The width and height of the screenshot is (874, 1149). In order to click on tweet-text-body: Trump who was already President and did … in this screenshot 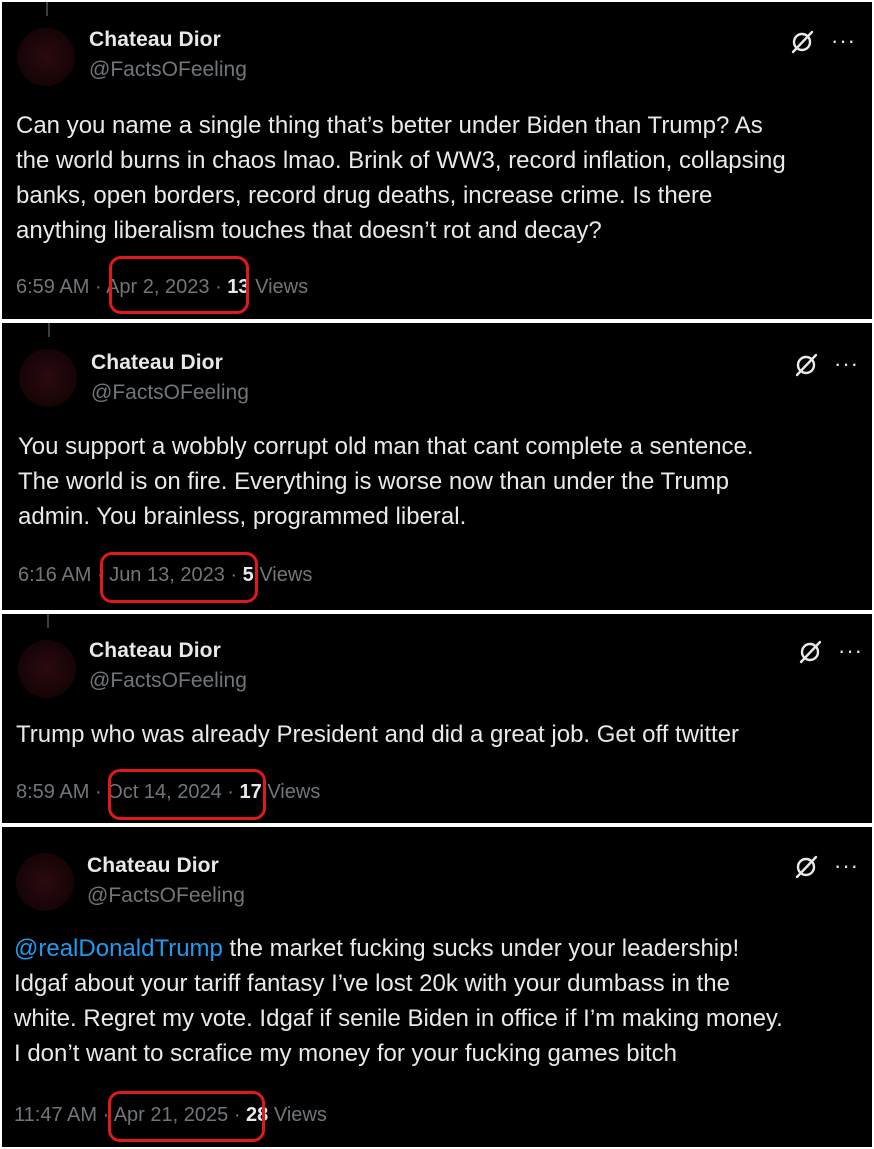, I will do `click(378, 734)`.